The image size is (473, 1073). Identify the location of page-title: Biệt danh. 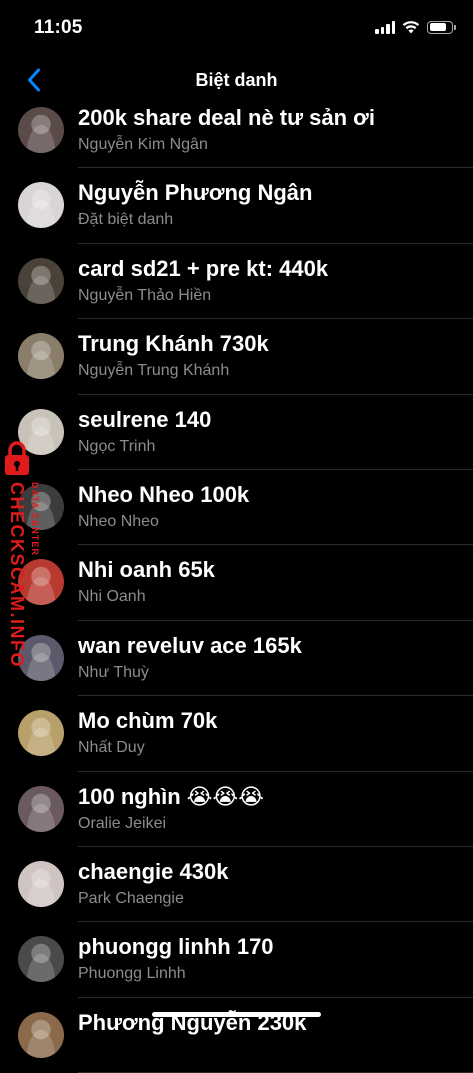
(236, 80).